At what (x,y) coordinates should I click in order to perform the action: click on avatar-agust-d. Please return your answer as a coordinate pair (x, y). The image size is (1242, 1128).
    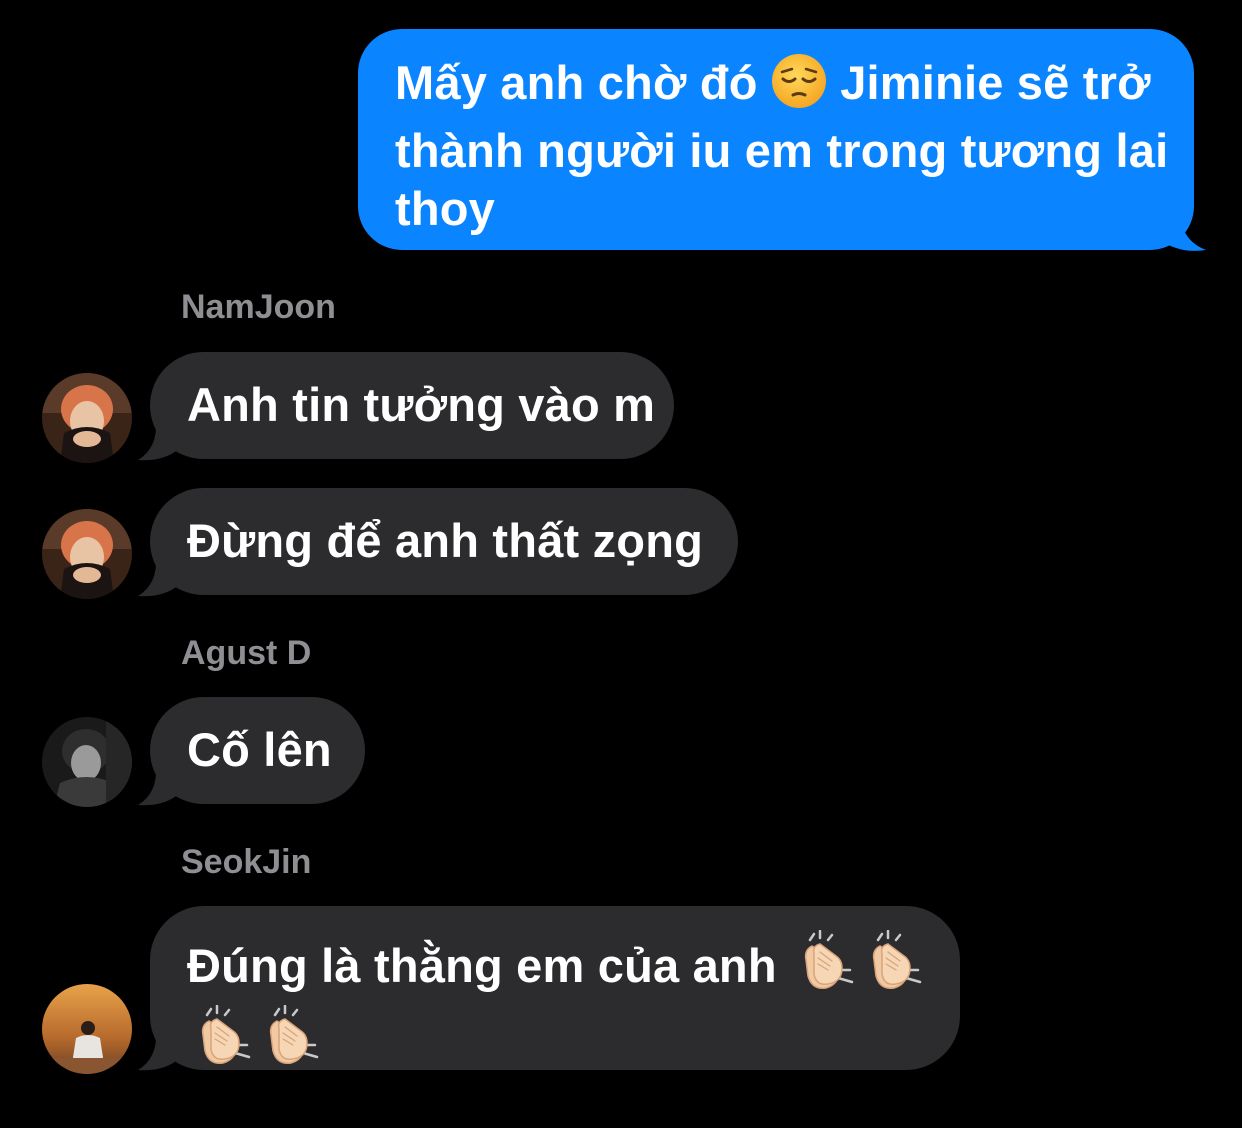
    Looking at the image, I should click on (87, 762).